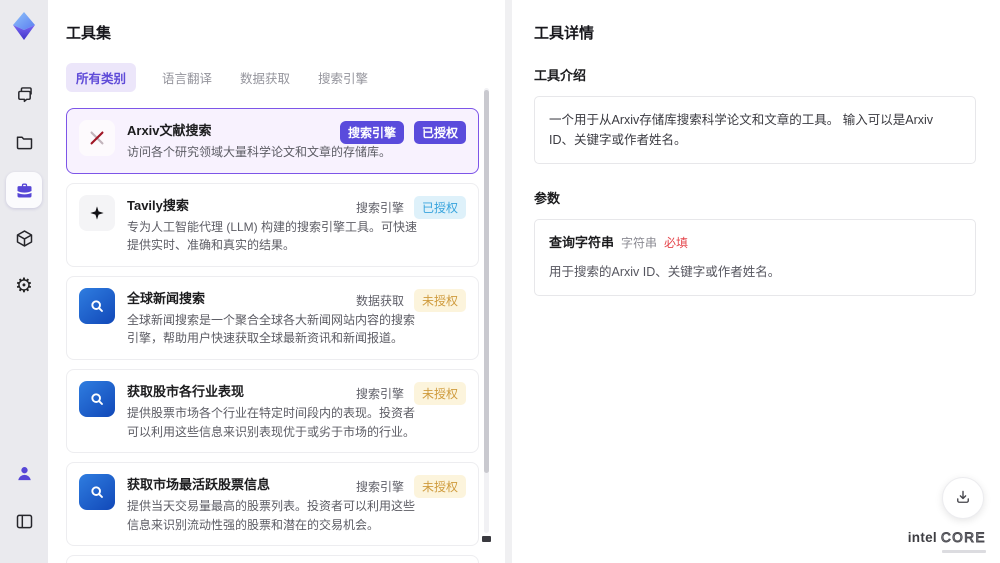 This screenshot has height=563, width=1000. What do you see at coordinates (379, 300) in the screenshot?
I see `tool-category-badge: 数据获取` at bounding box center [379, 300].